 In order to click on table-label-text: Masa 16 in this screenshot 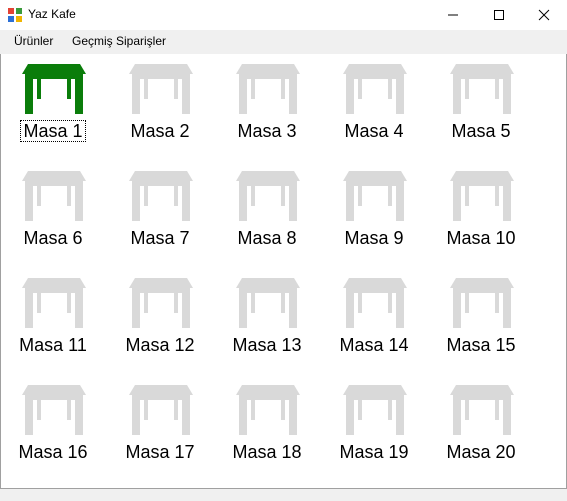, I will do `click(53, 452)`.